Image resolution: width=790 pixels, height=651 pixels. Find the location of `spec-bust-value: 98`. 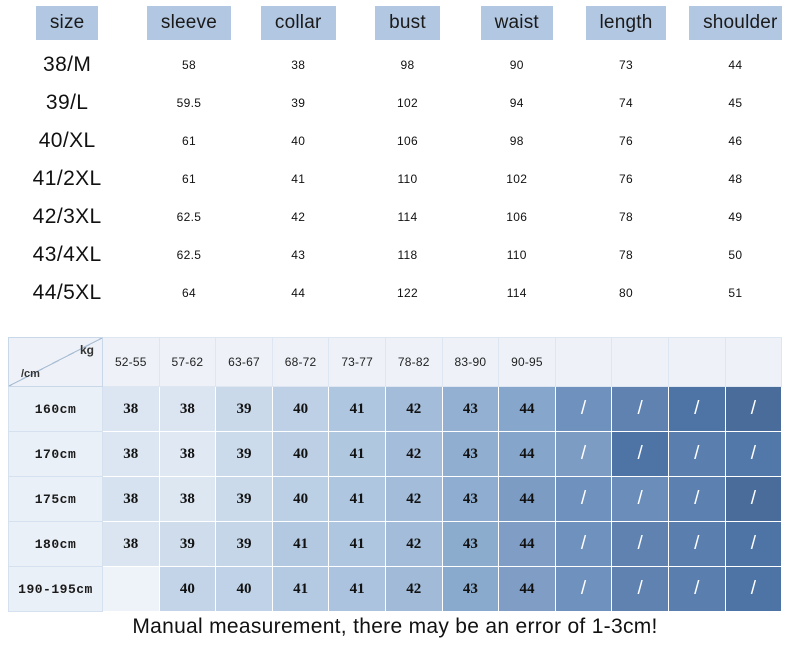

spec-bust-value: 98 is located at coordinates (407, 65).